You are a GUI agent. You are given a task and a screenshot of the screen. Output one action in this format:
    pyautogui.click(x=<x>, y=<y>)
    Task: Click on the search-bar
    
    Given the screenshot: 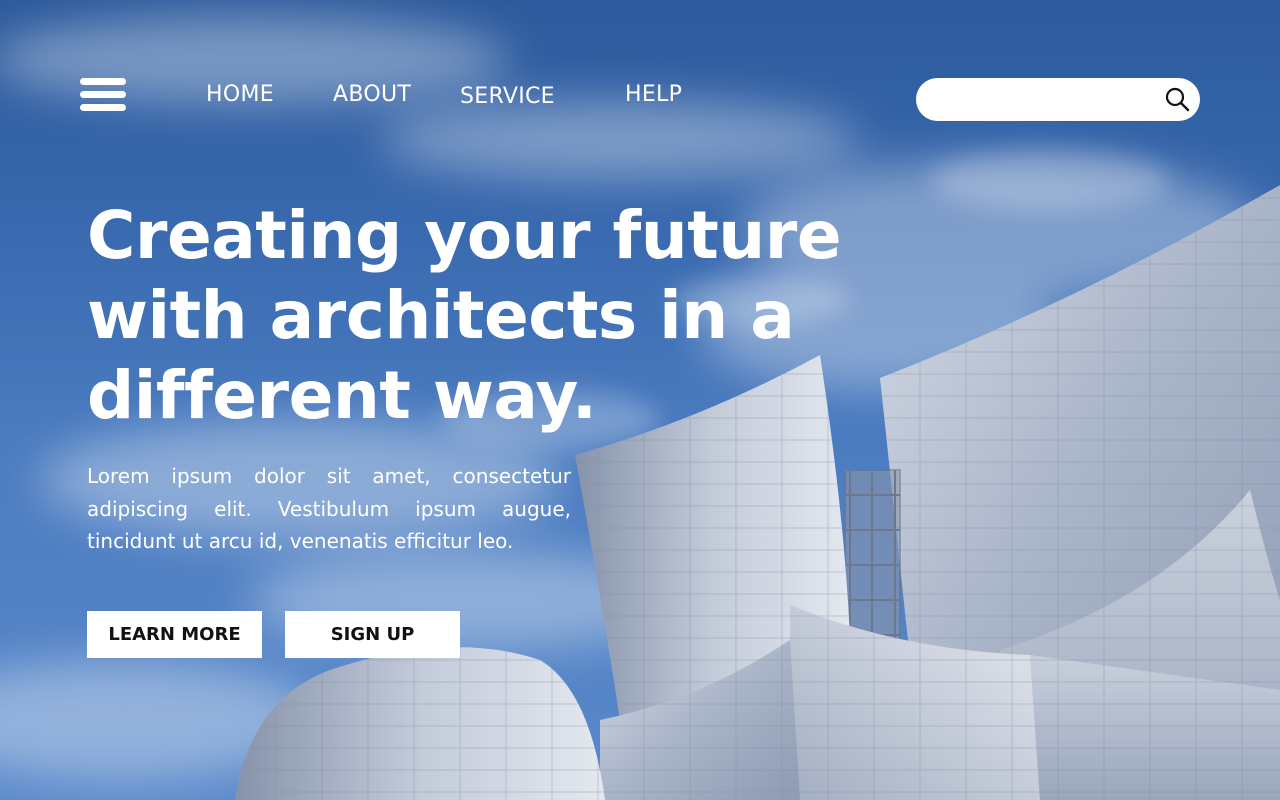 What is the action you would take?
    pyautogui.click(x=1058, y=100)
    